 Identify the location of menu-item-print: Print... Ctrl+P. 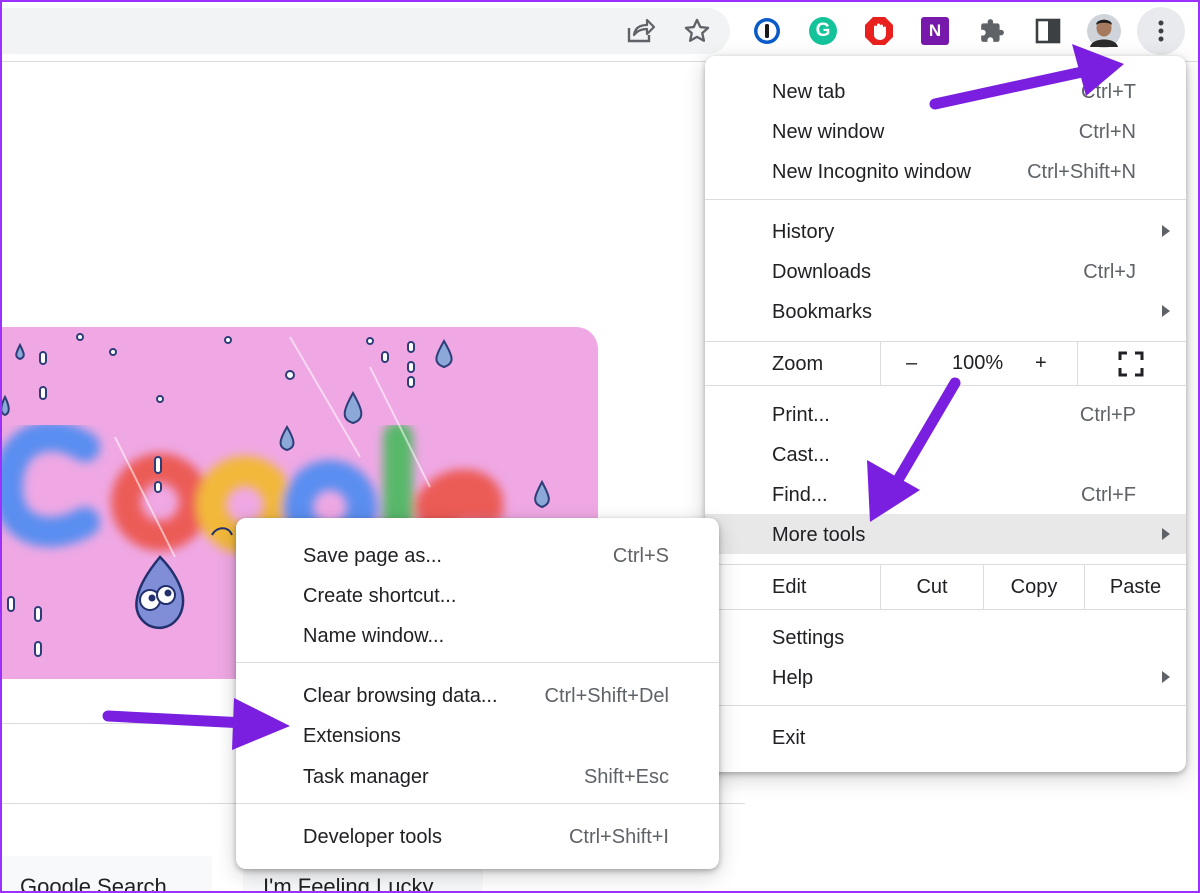
(945, 414).